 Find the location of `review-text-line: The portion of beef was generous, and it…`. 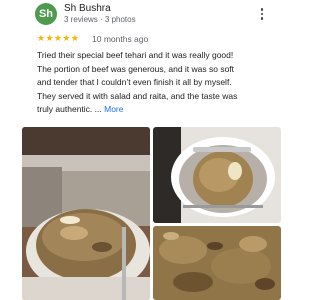

review-text-line: The portion of beef was generous, and it… is located at coordinates (136, 68).